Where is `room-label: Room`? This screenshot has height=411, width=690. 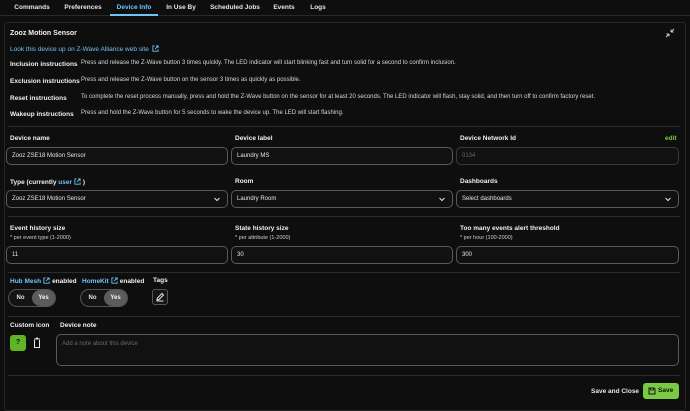
room-label: Room is located at coordinates (244, 181).